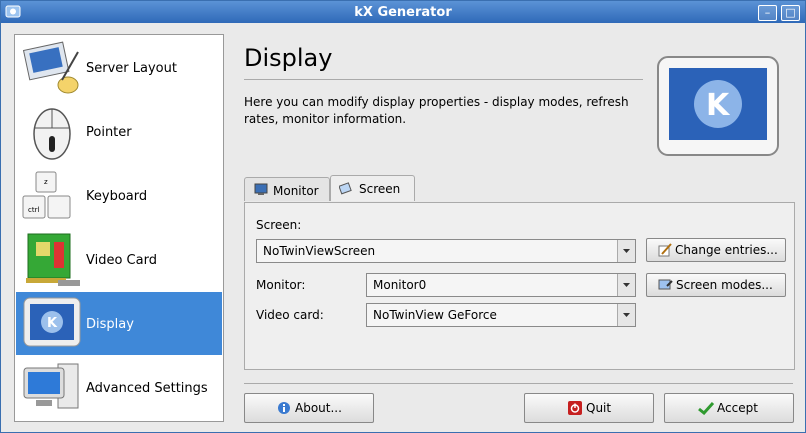 This screenshot has width=806, height=433. Describe the element at coordinates (575, 408) in the screenshot. I see `power-icon` at that location.